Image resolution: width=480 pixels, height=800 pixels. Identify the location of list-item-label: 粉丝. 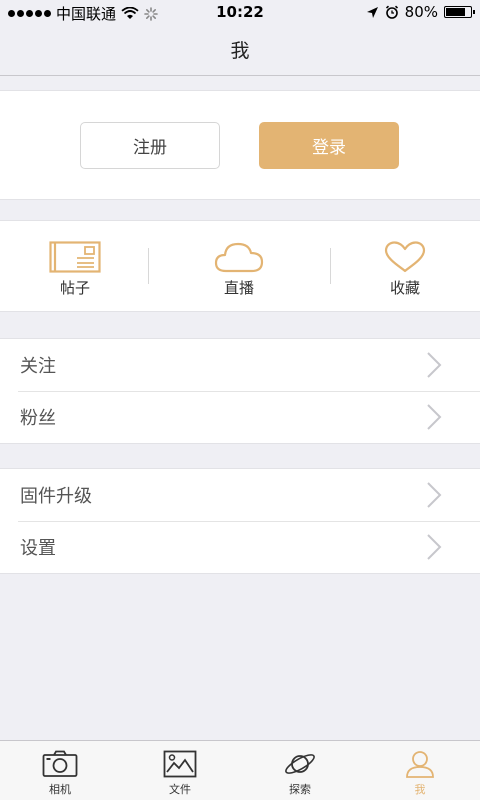
(38, 418).